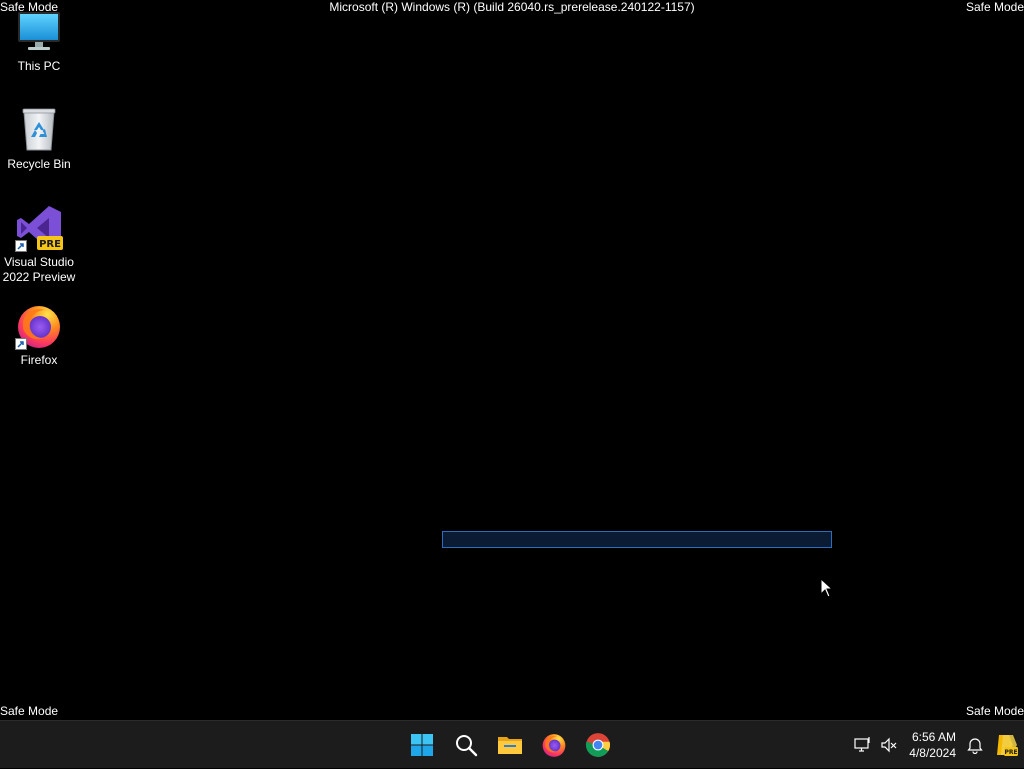 This screenshot has height=769, width=1024. I want to click on notifications-button, so click(975, 745).